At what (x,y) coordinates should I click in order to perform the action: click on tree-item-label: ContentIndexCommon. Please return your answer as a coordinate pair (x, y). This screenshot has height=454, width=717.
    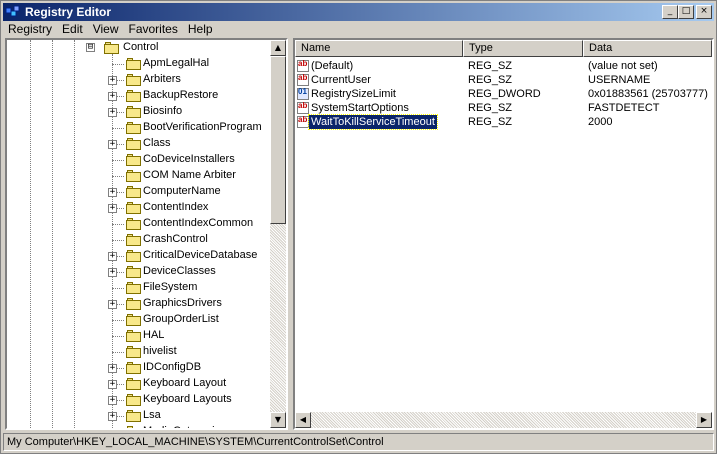
    Looking at the image, I should click on (198, 223).